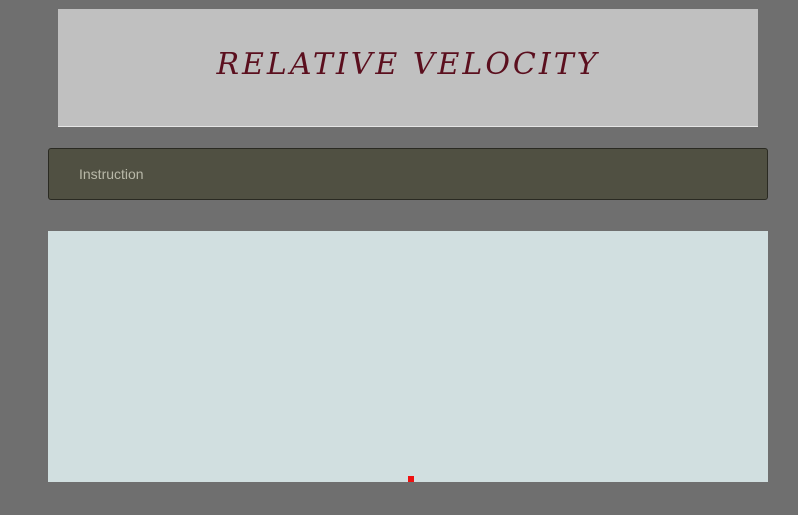 This screenshot has width=798, height=515. Describe the element at coordinates (408, 174) in the screenshot. I see `instruction-button: Instruction` at that location.